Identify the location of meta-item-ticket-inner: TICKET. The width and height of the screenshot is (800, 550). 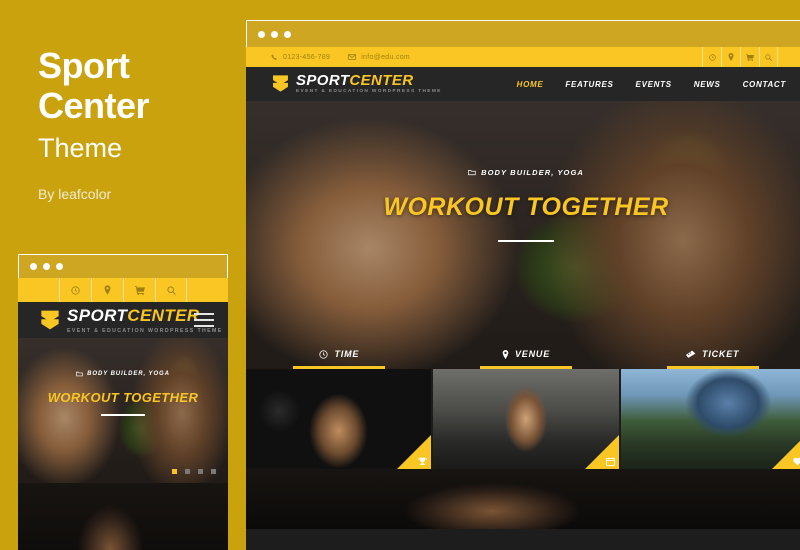
(712, 357).